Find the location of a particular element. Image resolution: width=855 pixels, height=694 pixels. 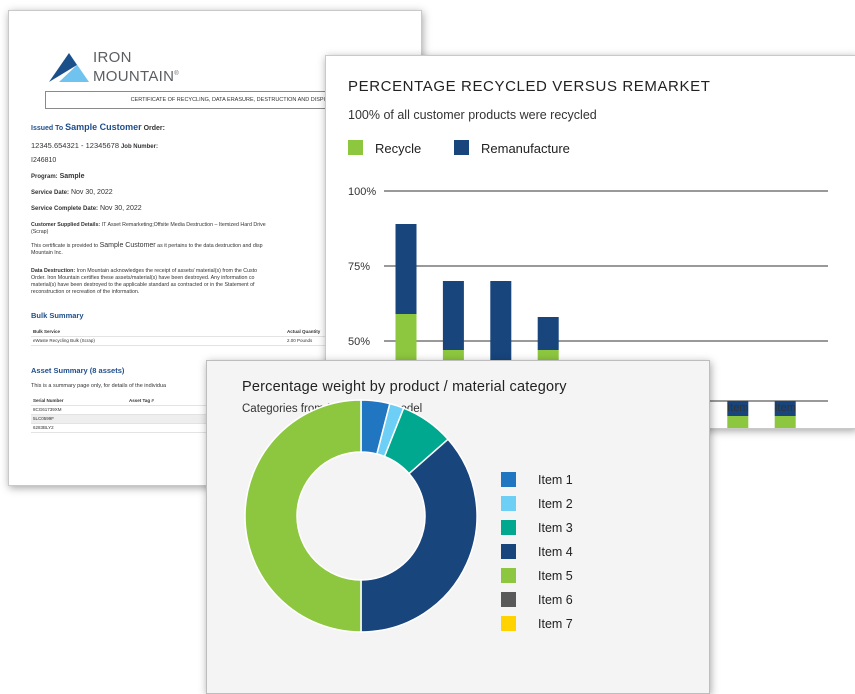

service-date-row: Service Date: Nov 30, 2022 is located at coordinates (72, 192).